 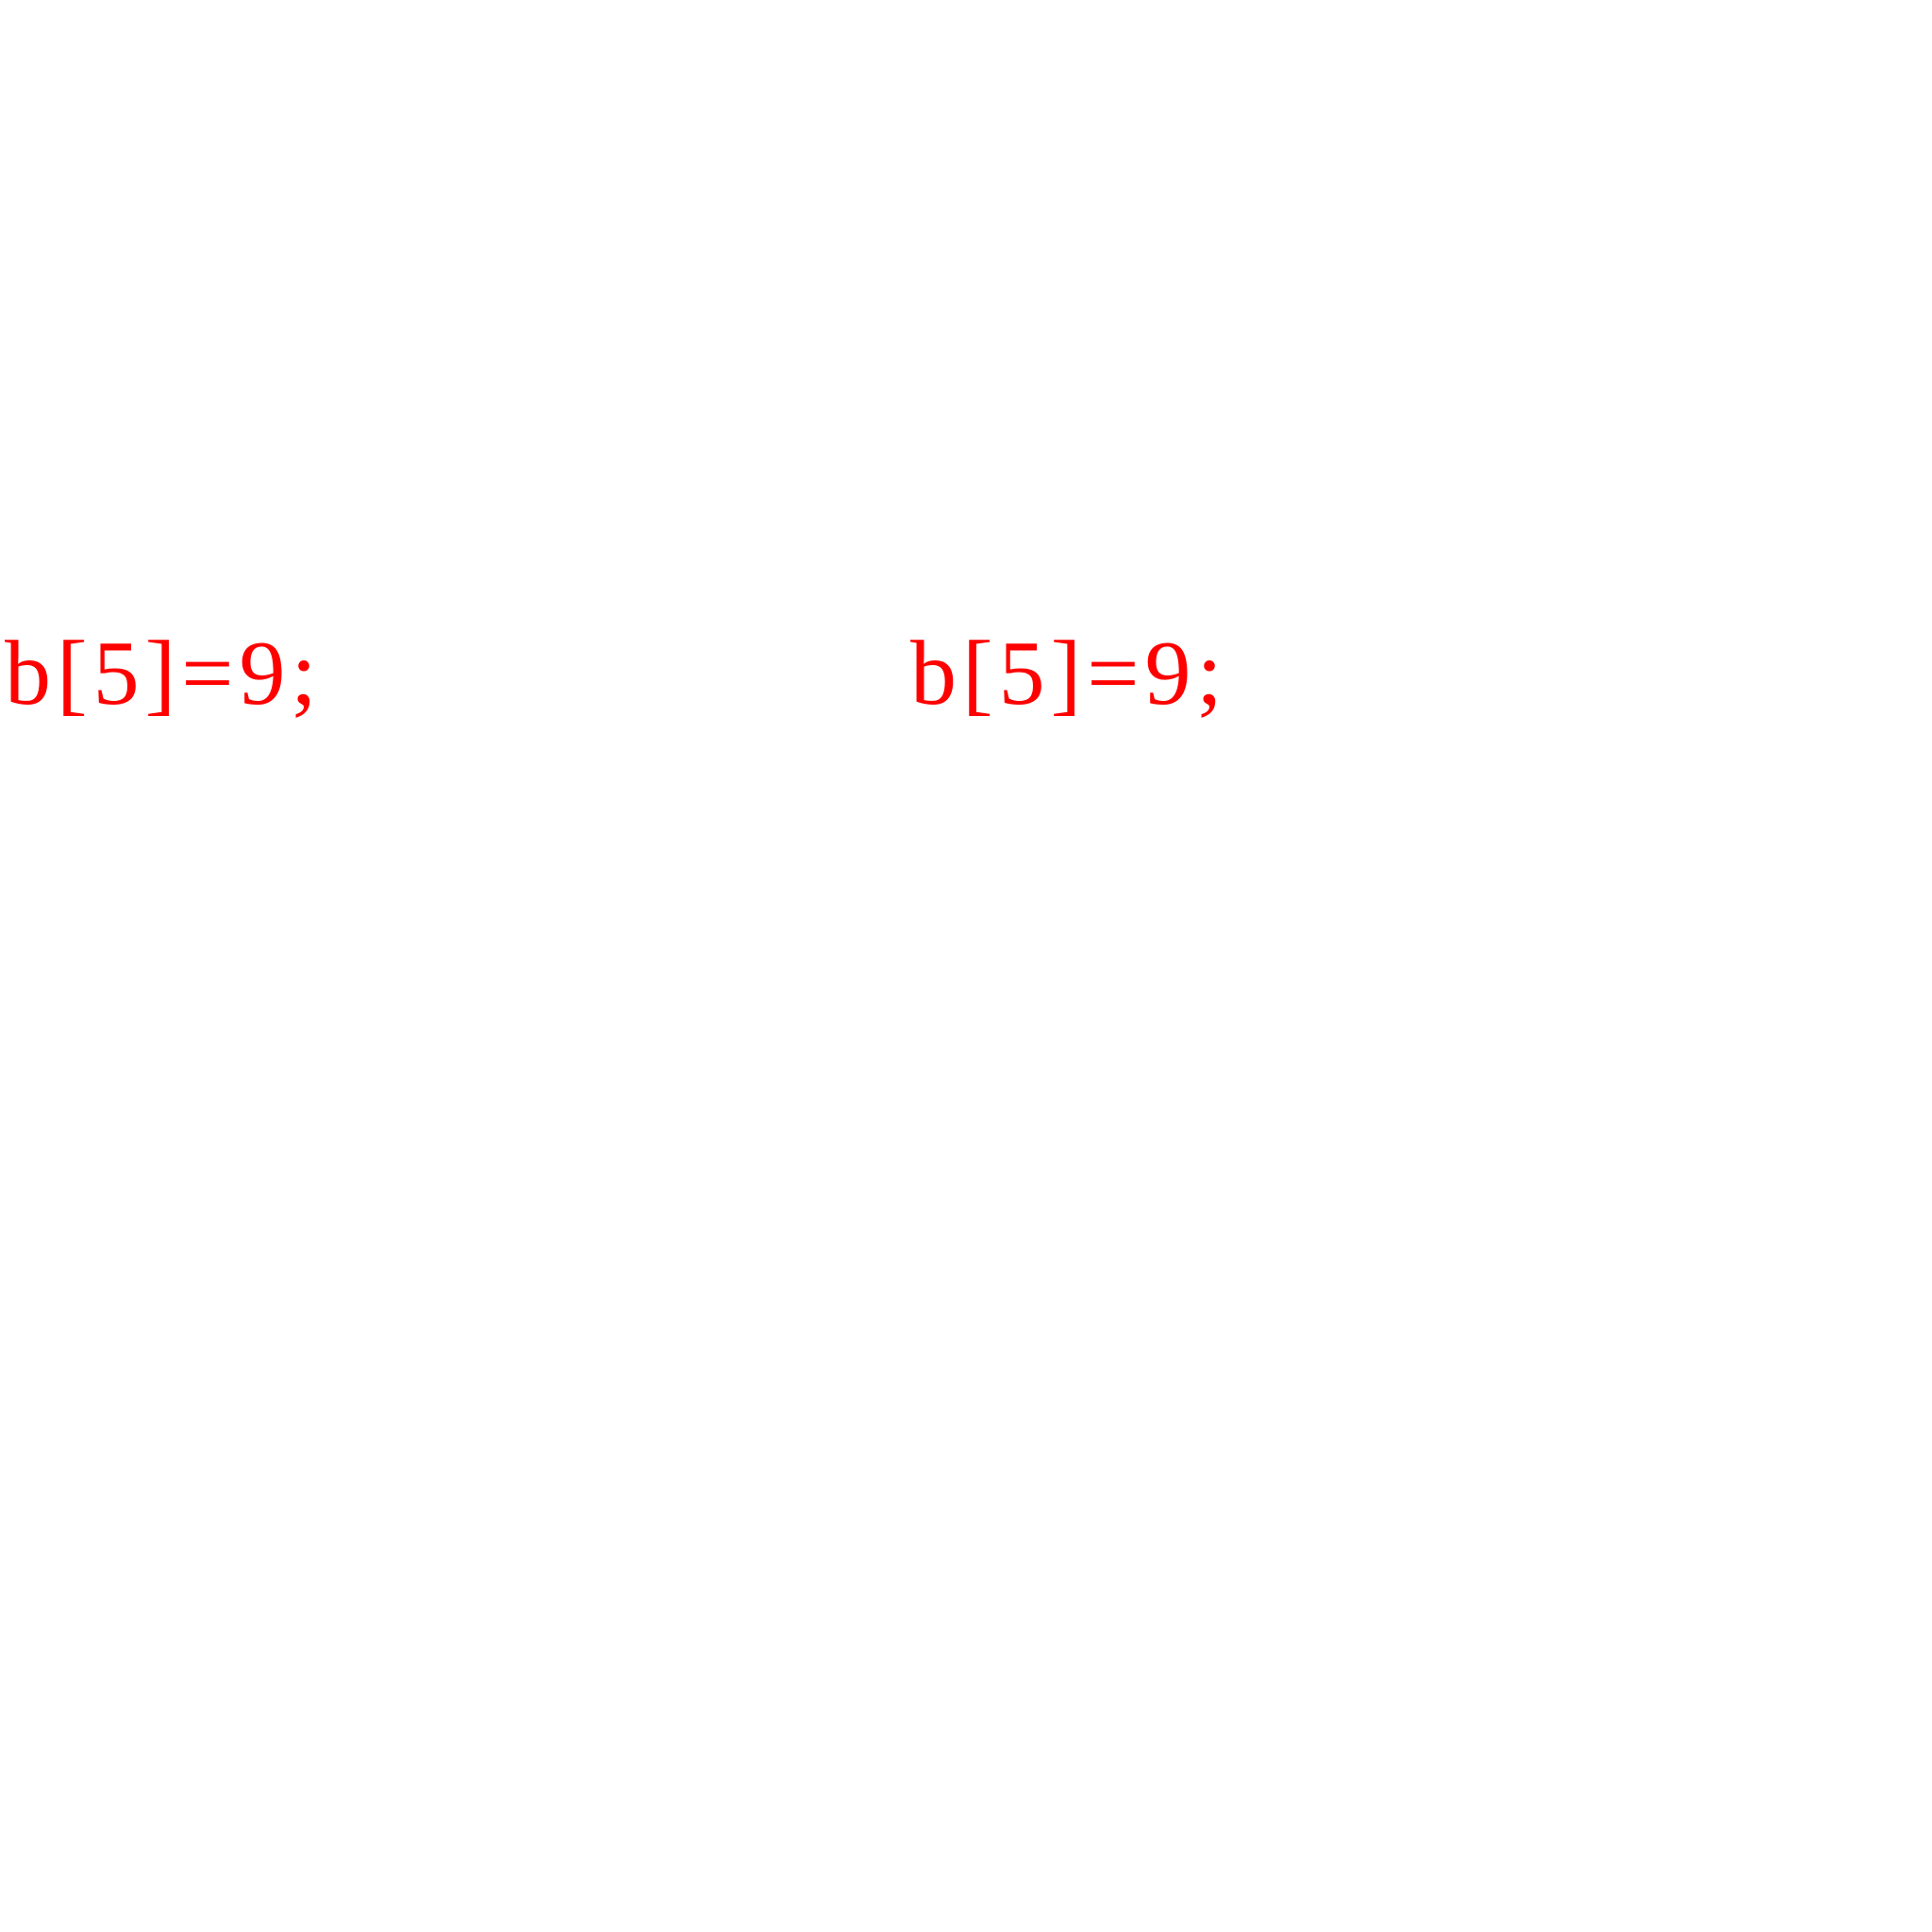 What do you see at coordinates (164, 674) in the screenshot?
I see `code-statement-left: b[5]=9;` at bounding box center [164, 674].